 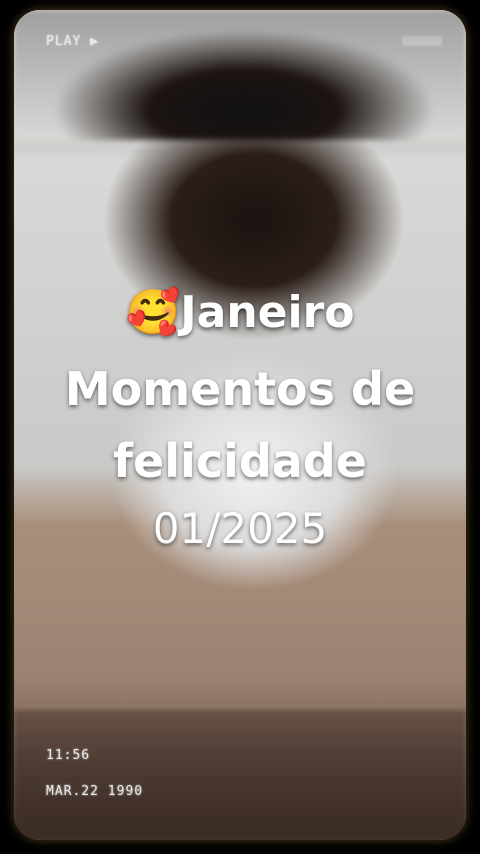 I want to click on top-blurred-strip, so click(x=240, y=75).